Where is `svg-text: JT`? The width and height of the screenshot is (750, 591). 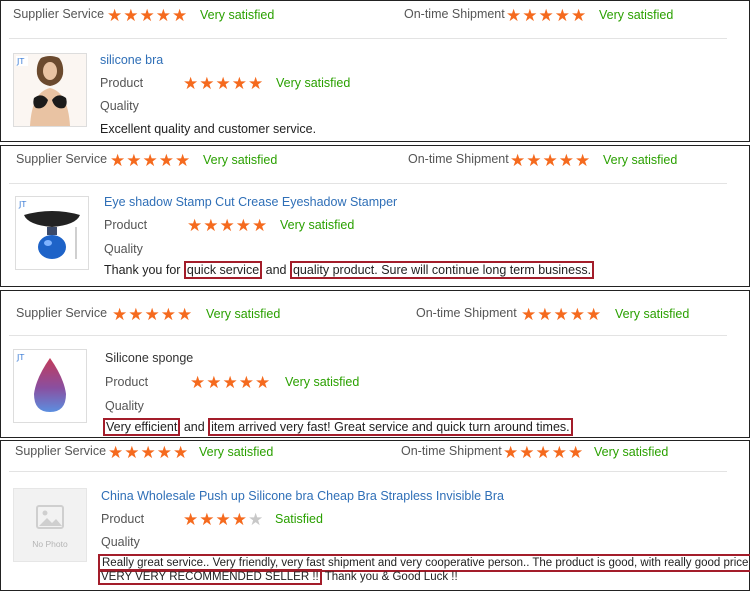 svg-text: JT is located at coordinates (20, 61).